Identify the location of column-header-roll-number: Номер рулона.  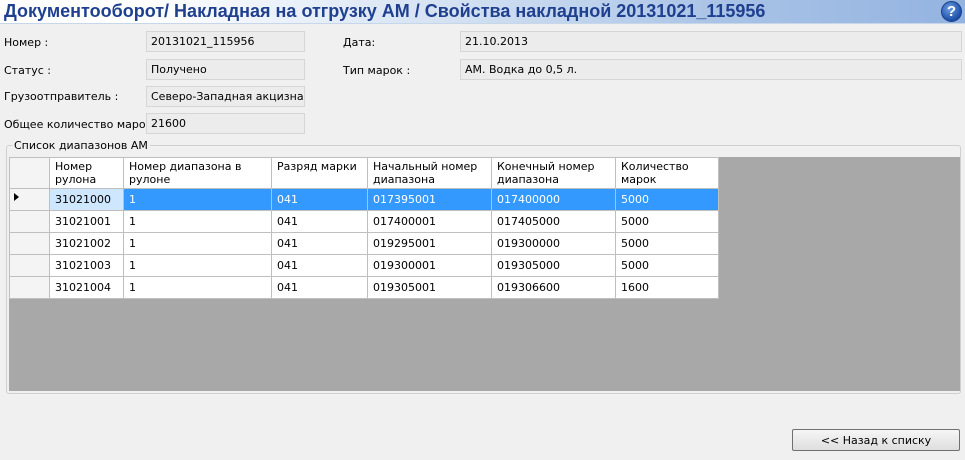
(86, 173).